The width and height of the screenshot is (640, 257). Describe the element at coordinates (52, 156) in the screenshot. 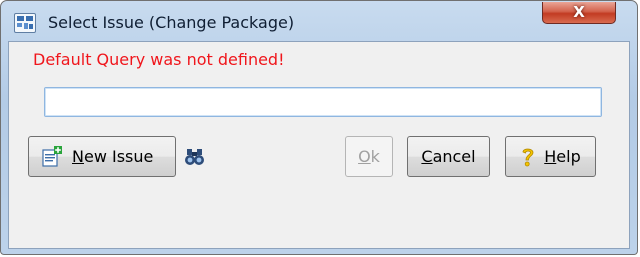

I see `new-document-icon` at that location.